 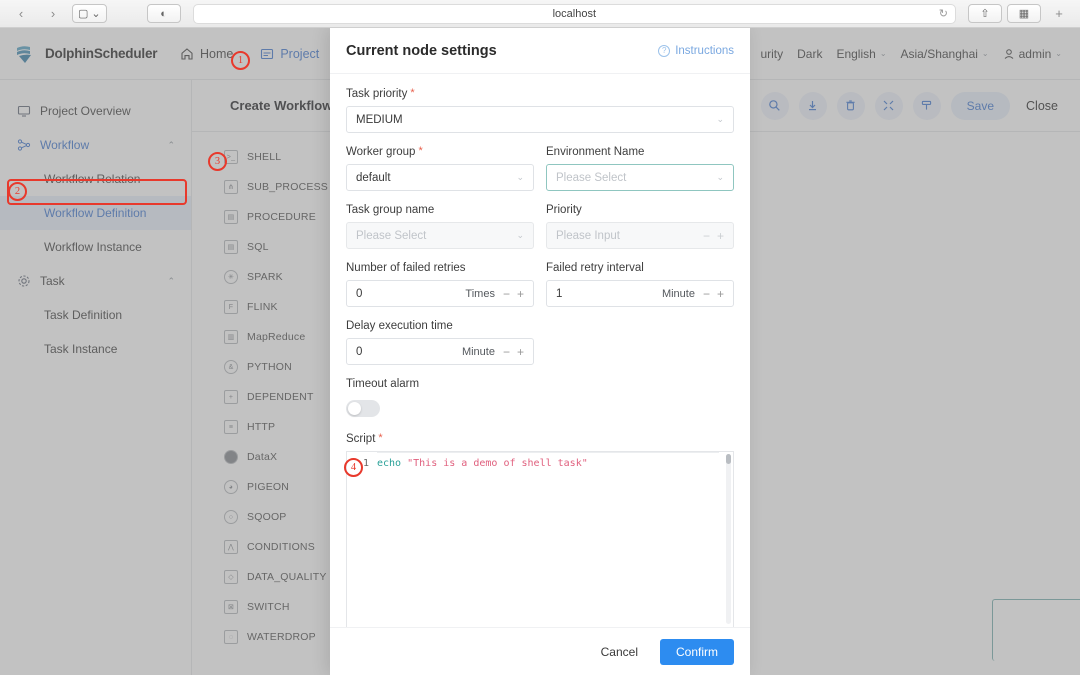 What do you see at coordinates (540, 119) in the screenshot?
I see `task-priority-select: MEDIUM ⌄` at bounding box center [540, 119].